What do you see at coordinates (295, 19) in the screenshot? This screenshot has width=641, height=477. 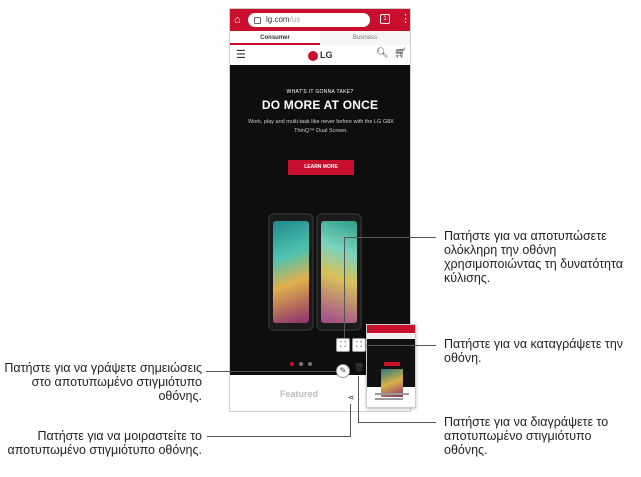 I see `url-path: /us` at bounding box center [295, 19].